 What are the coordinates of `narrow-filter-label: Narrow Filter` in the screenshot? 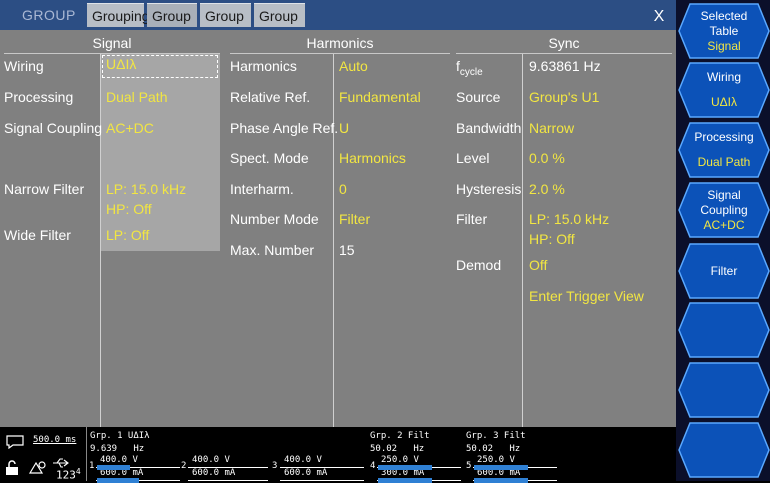 It's located at (44, 189).